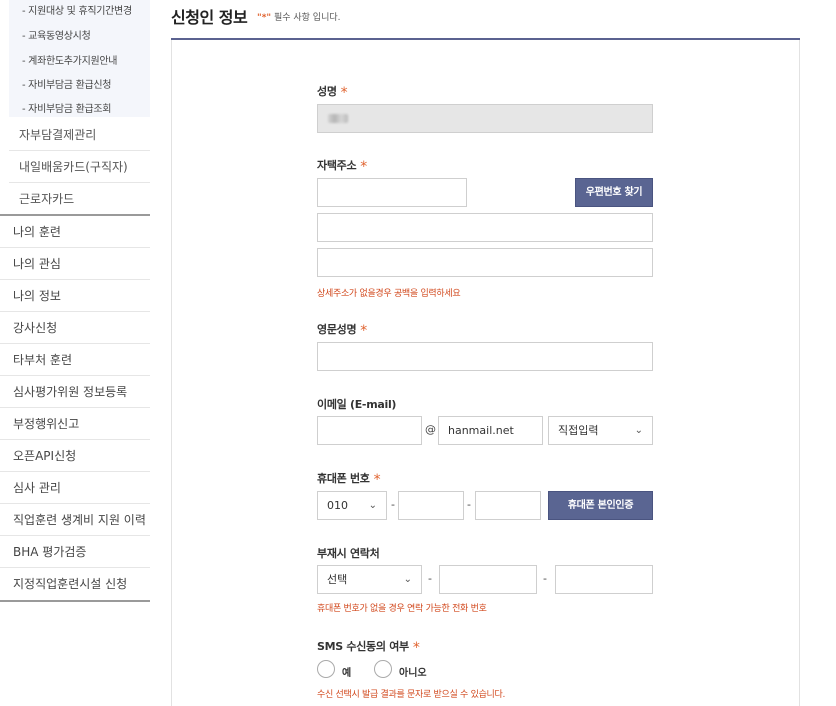 The image size is (836, 706). Describe the element at coordinates (75, 328) in the screenshot. I see `sidebar-item-instructor: 강사신청` at that location.